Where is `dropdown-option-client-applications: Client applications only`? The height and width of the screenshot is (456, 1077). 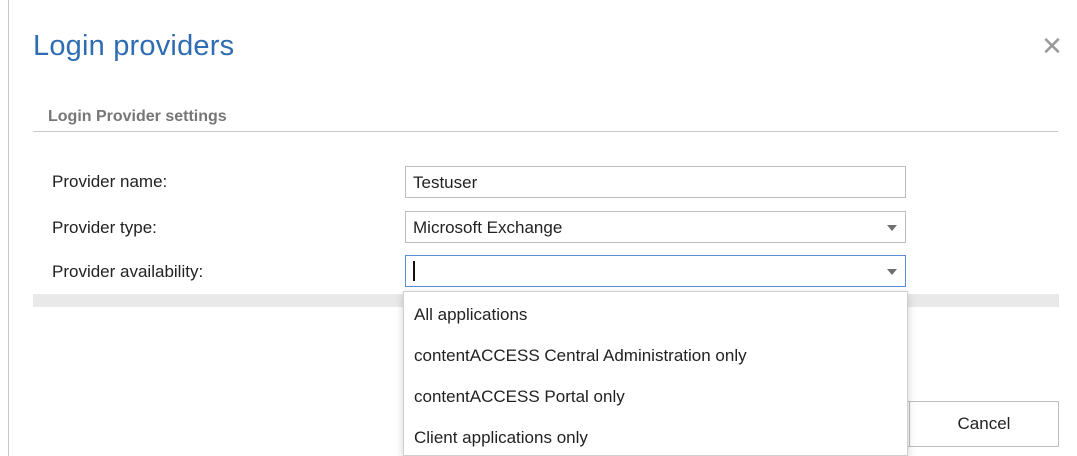
dropdown-option-client-applications: Client applications only is located at coordinates (655, 437).